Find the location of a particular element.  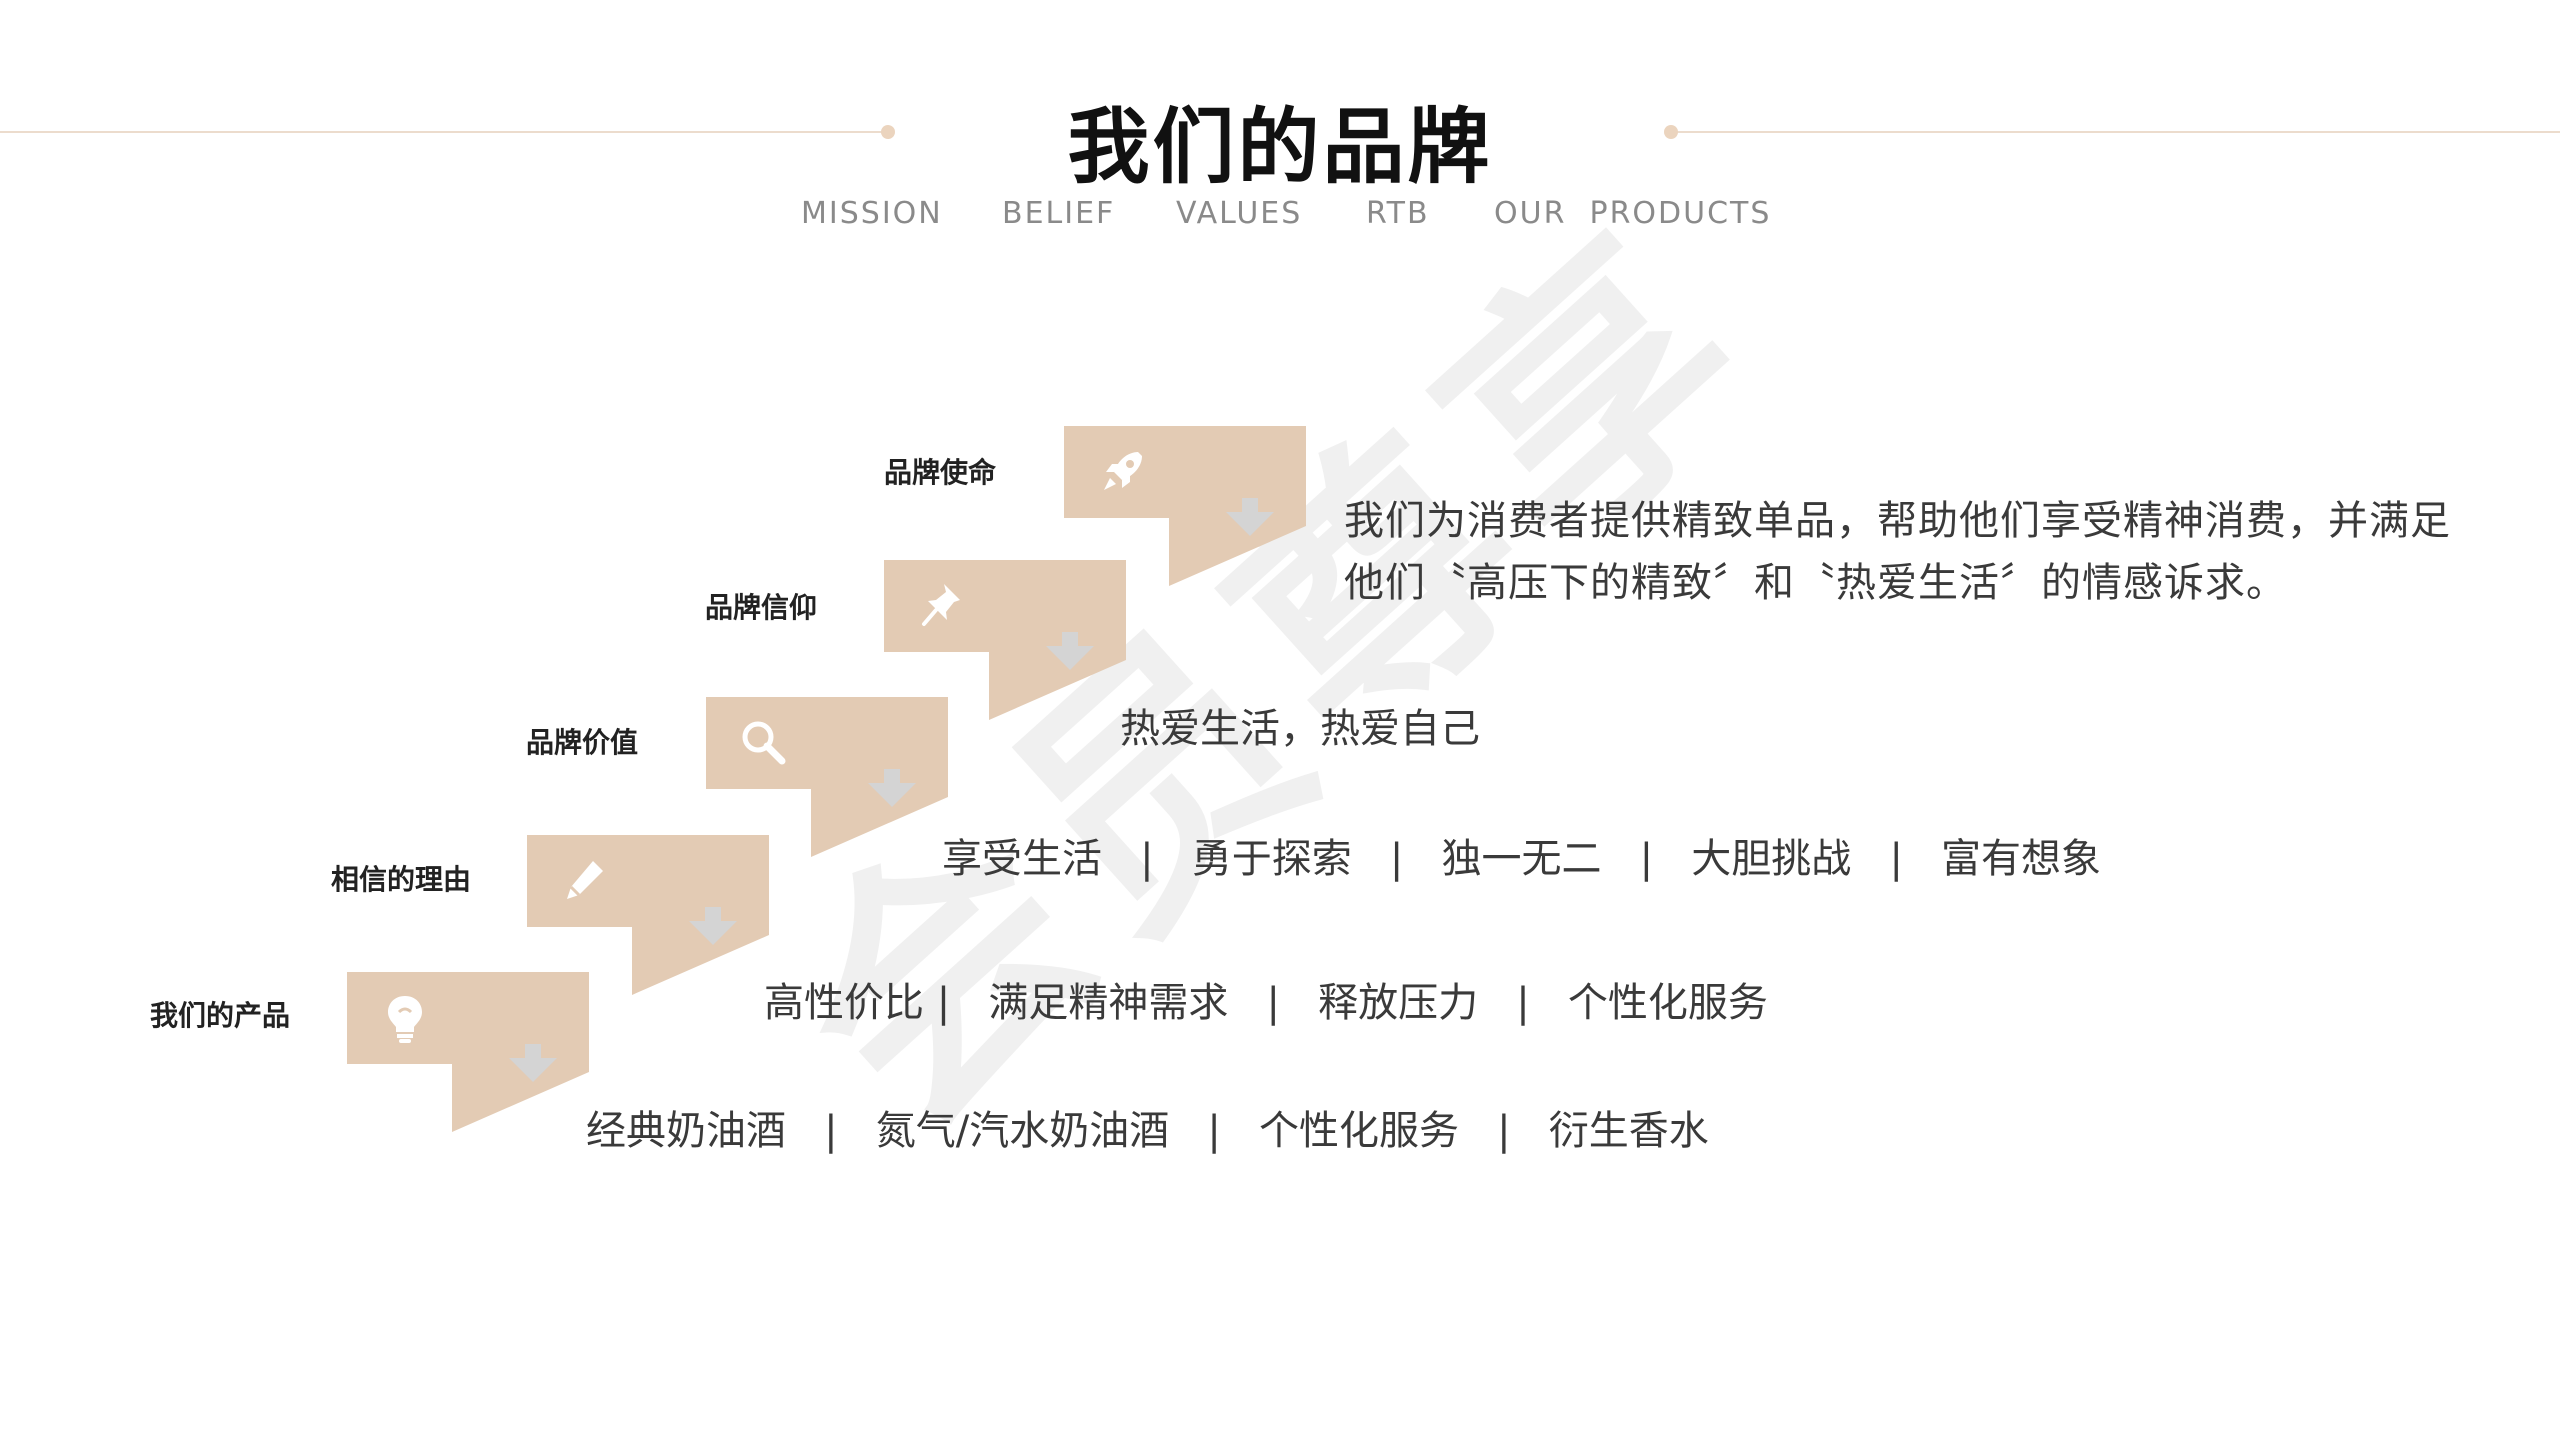

step-block-mission is located at coordinates (1186, 513).